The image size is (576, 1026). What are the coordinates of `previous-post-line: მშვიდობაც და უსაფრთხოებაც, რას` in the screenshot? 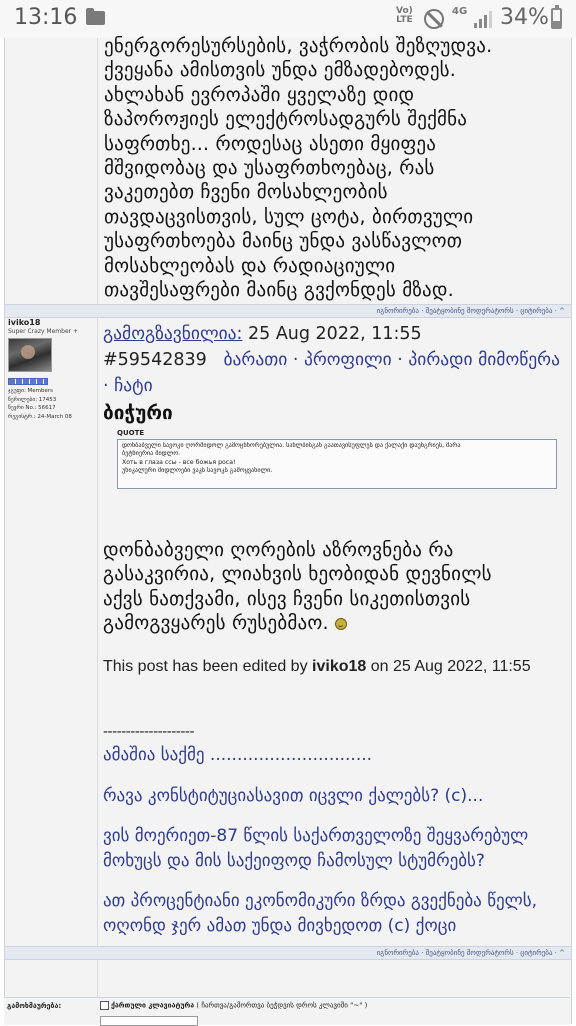 It's located at (269, 168).